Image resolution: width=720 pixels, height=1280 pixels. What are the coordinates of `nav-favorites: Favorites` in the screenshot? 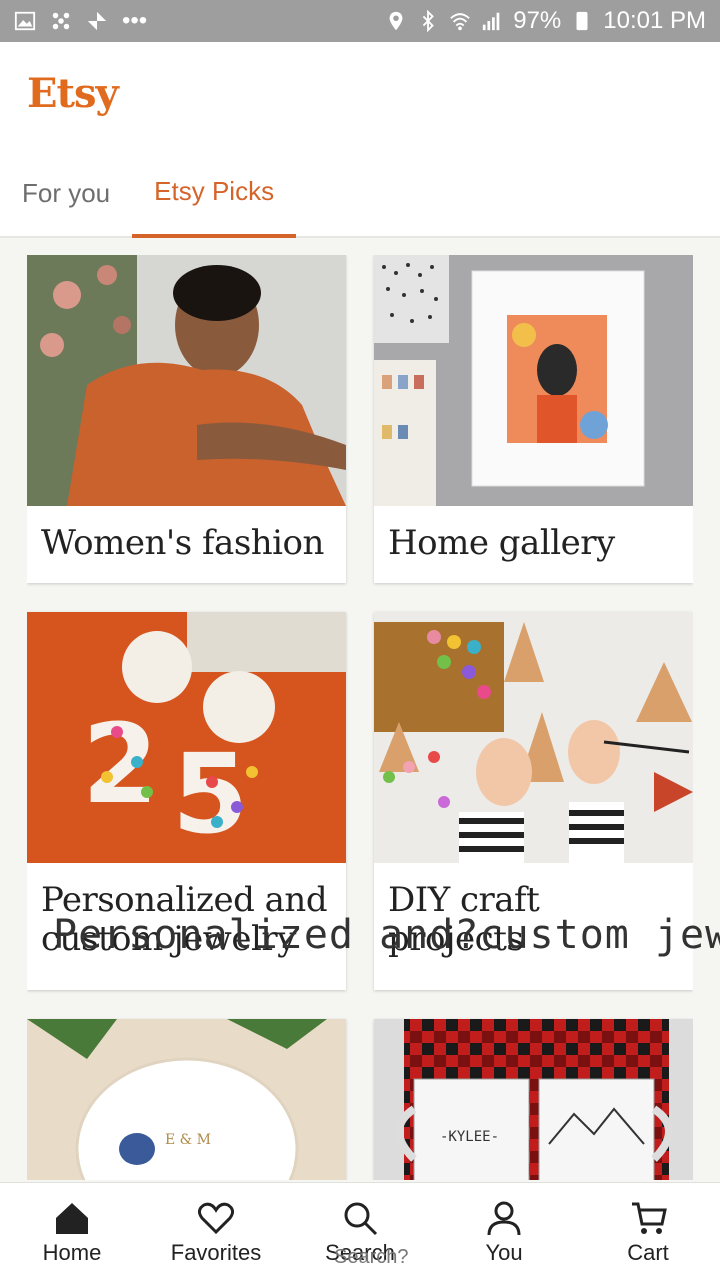 It's located at (216, 1231).